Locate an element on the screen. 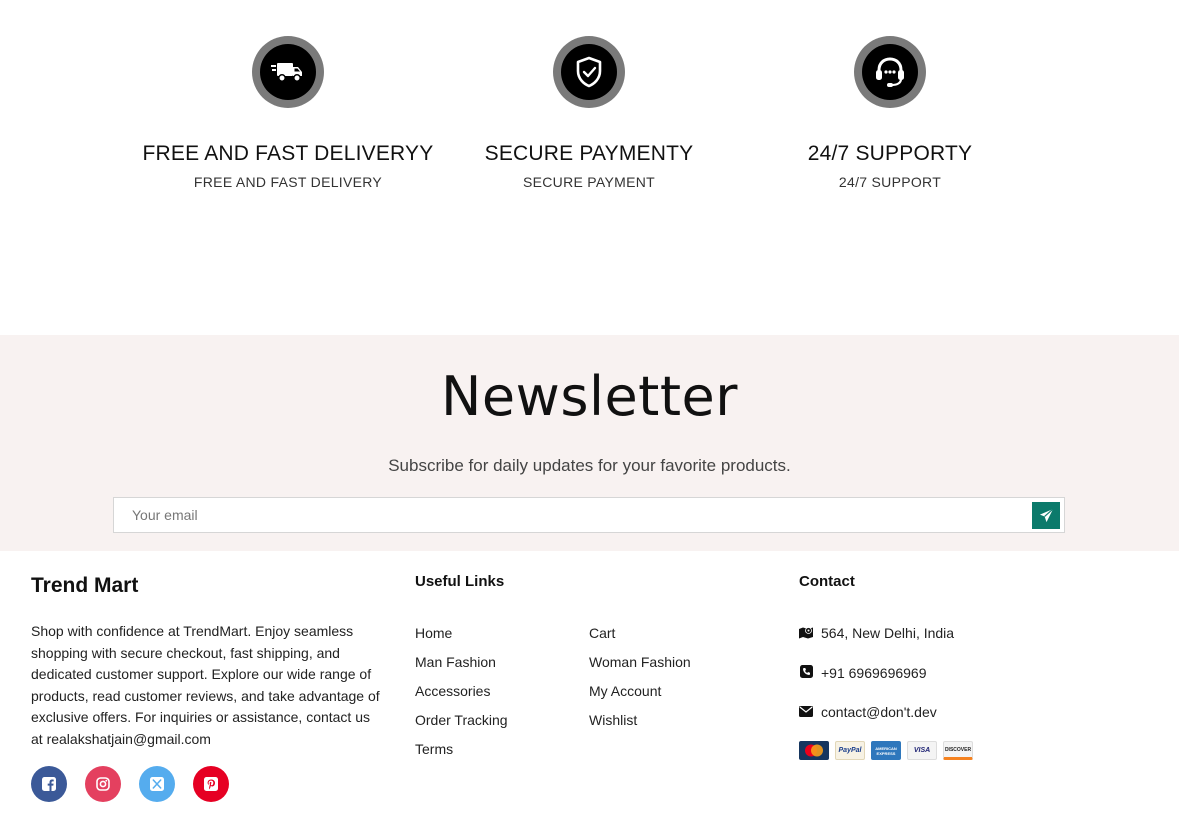  x-twitter-link is located at coordinates (157, 784).